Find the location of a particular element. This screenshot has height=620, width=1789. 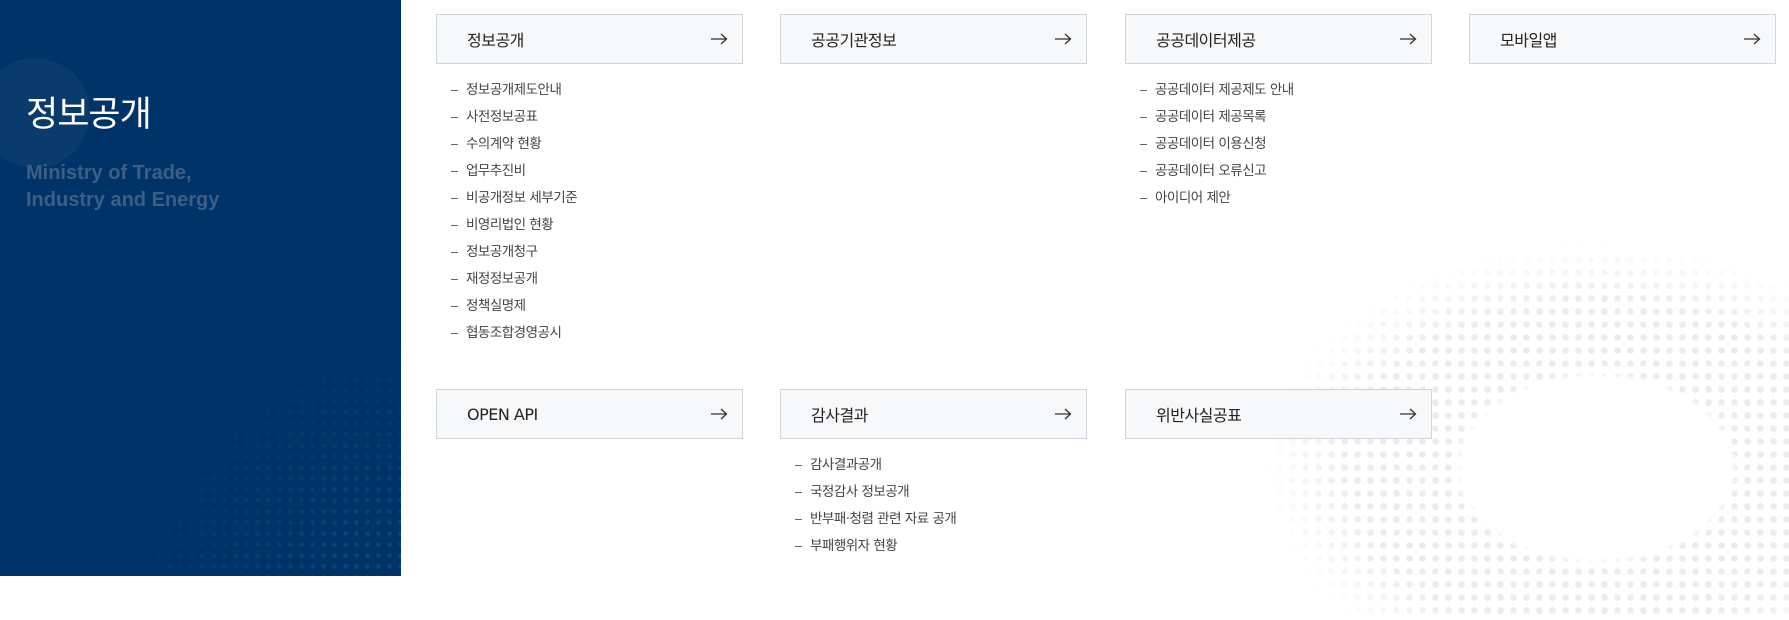

submenu-item: 수의계약 현황 is located at coordinates (514, 144).